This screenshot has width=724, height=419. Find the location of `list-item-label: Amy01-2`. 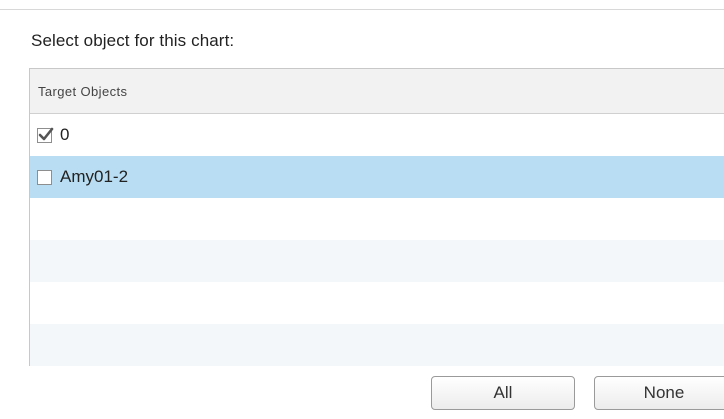

list-item-label: Amy01-2 is located at coordinates (94, 176).